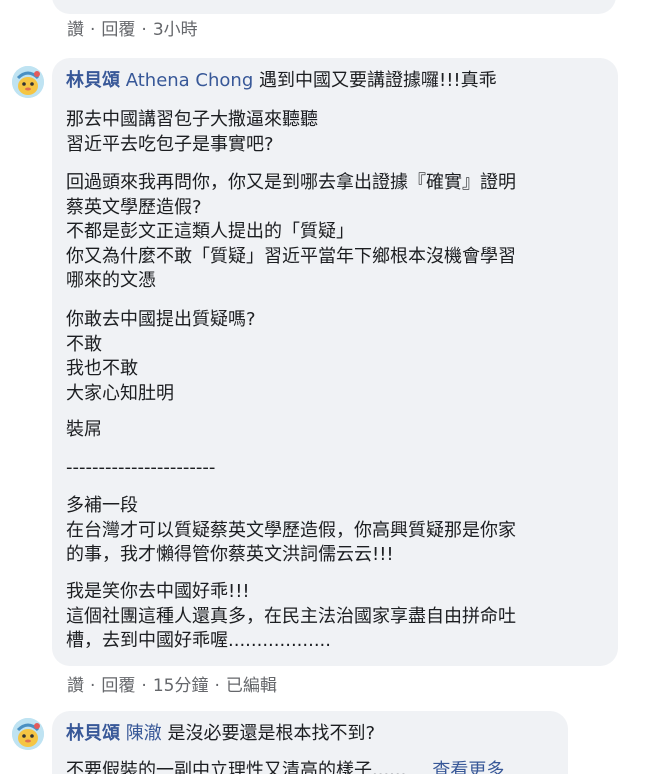 The height and width of the screenshot is (774, 656). I want to click on comment-line: 不敢, so click(84, 344).